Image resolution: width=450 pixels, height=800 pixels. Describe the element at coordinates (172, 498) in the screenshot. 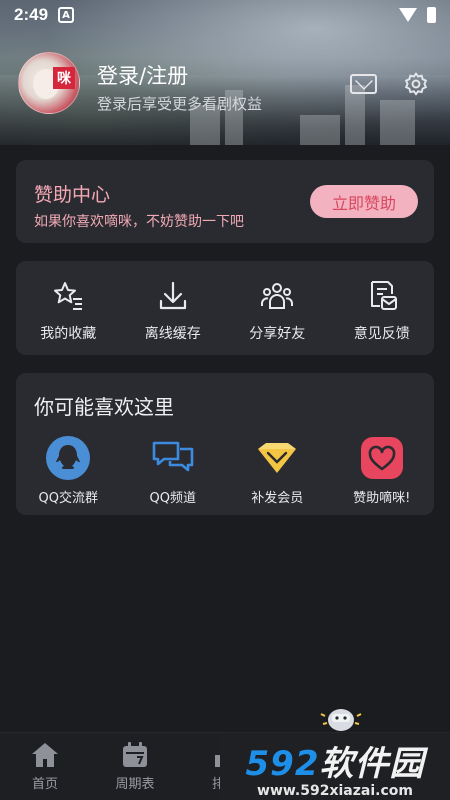

I see `recommend-label: QQ频道` at that location.